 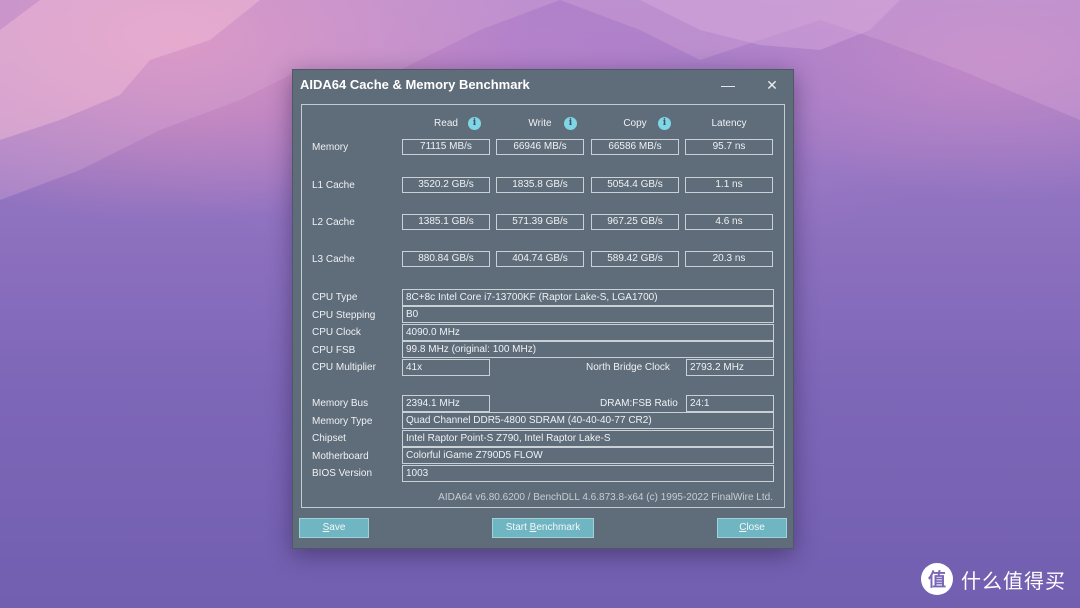 I want to click on l2-copy-value: 967.25 GB/s, so click(x=635, y=222).